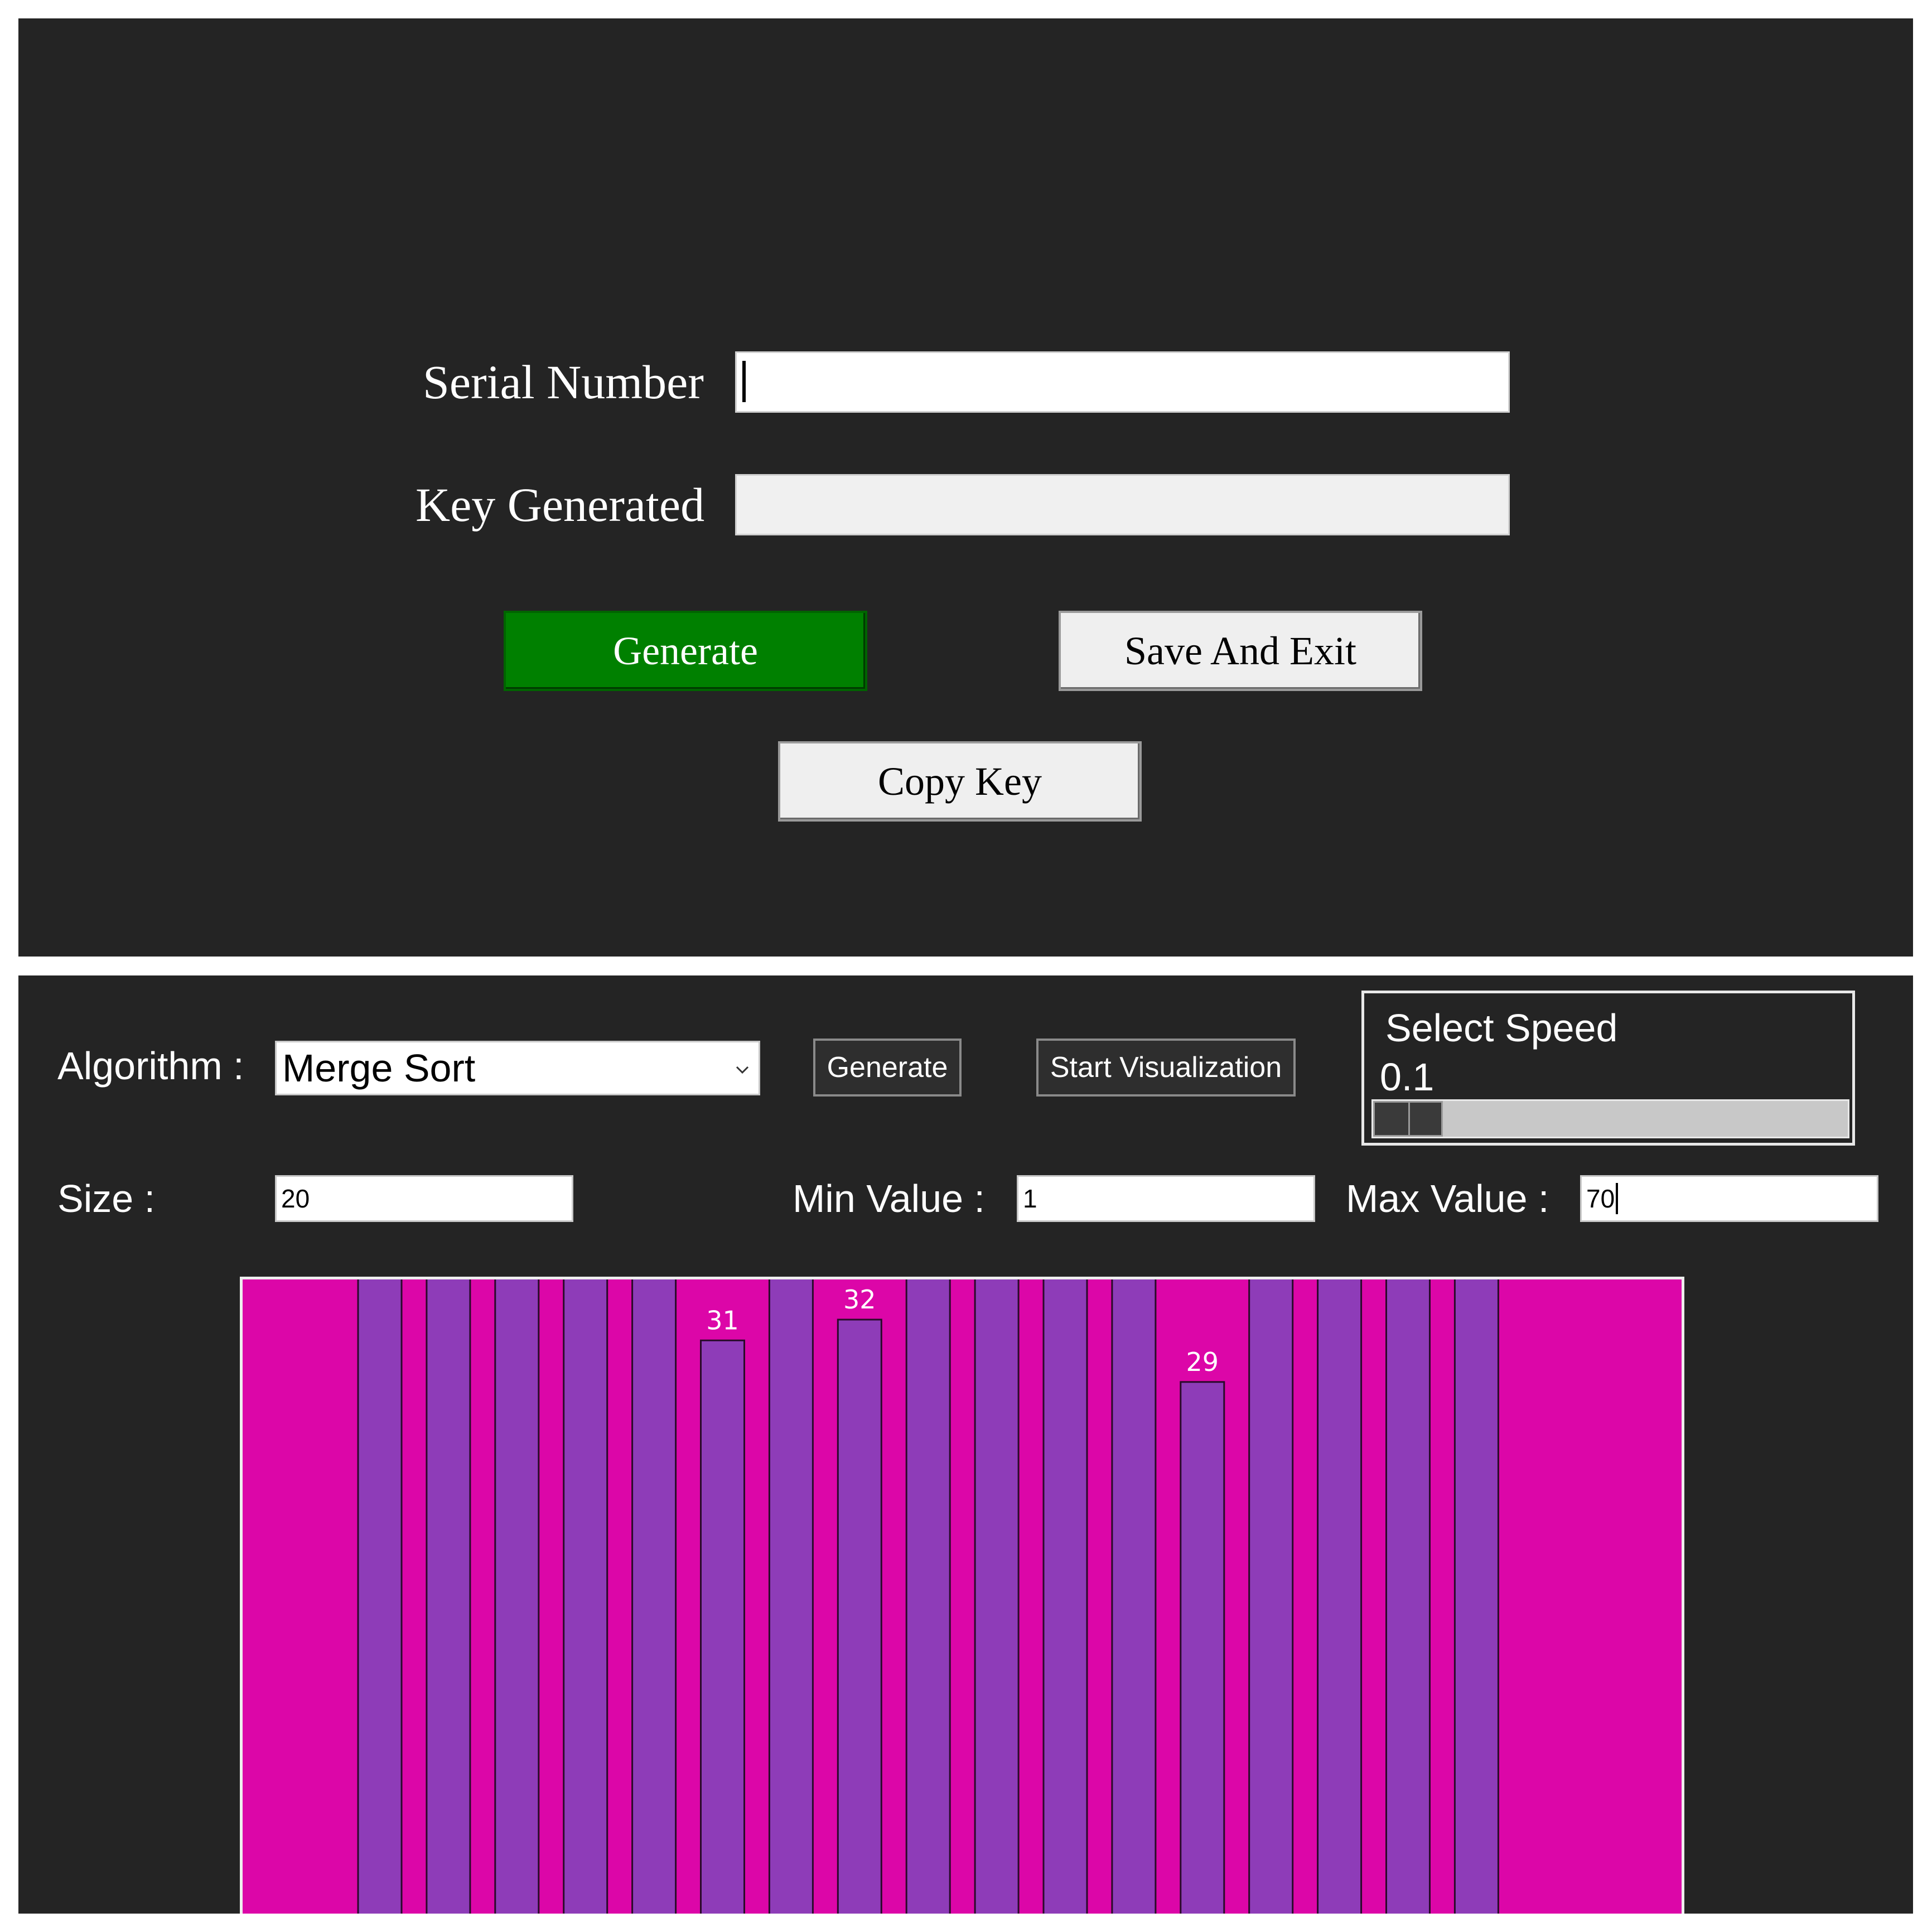 This screenshot has width=1932, height=1932. I want to click on min-value-label: Min Value :, so click(889, 1198).